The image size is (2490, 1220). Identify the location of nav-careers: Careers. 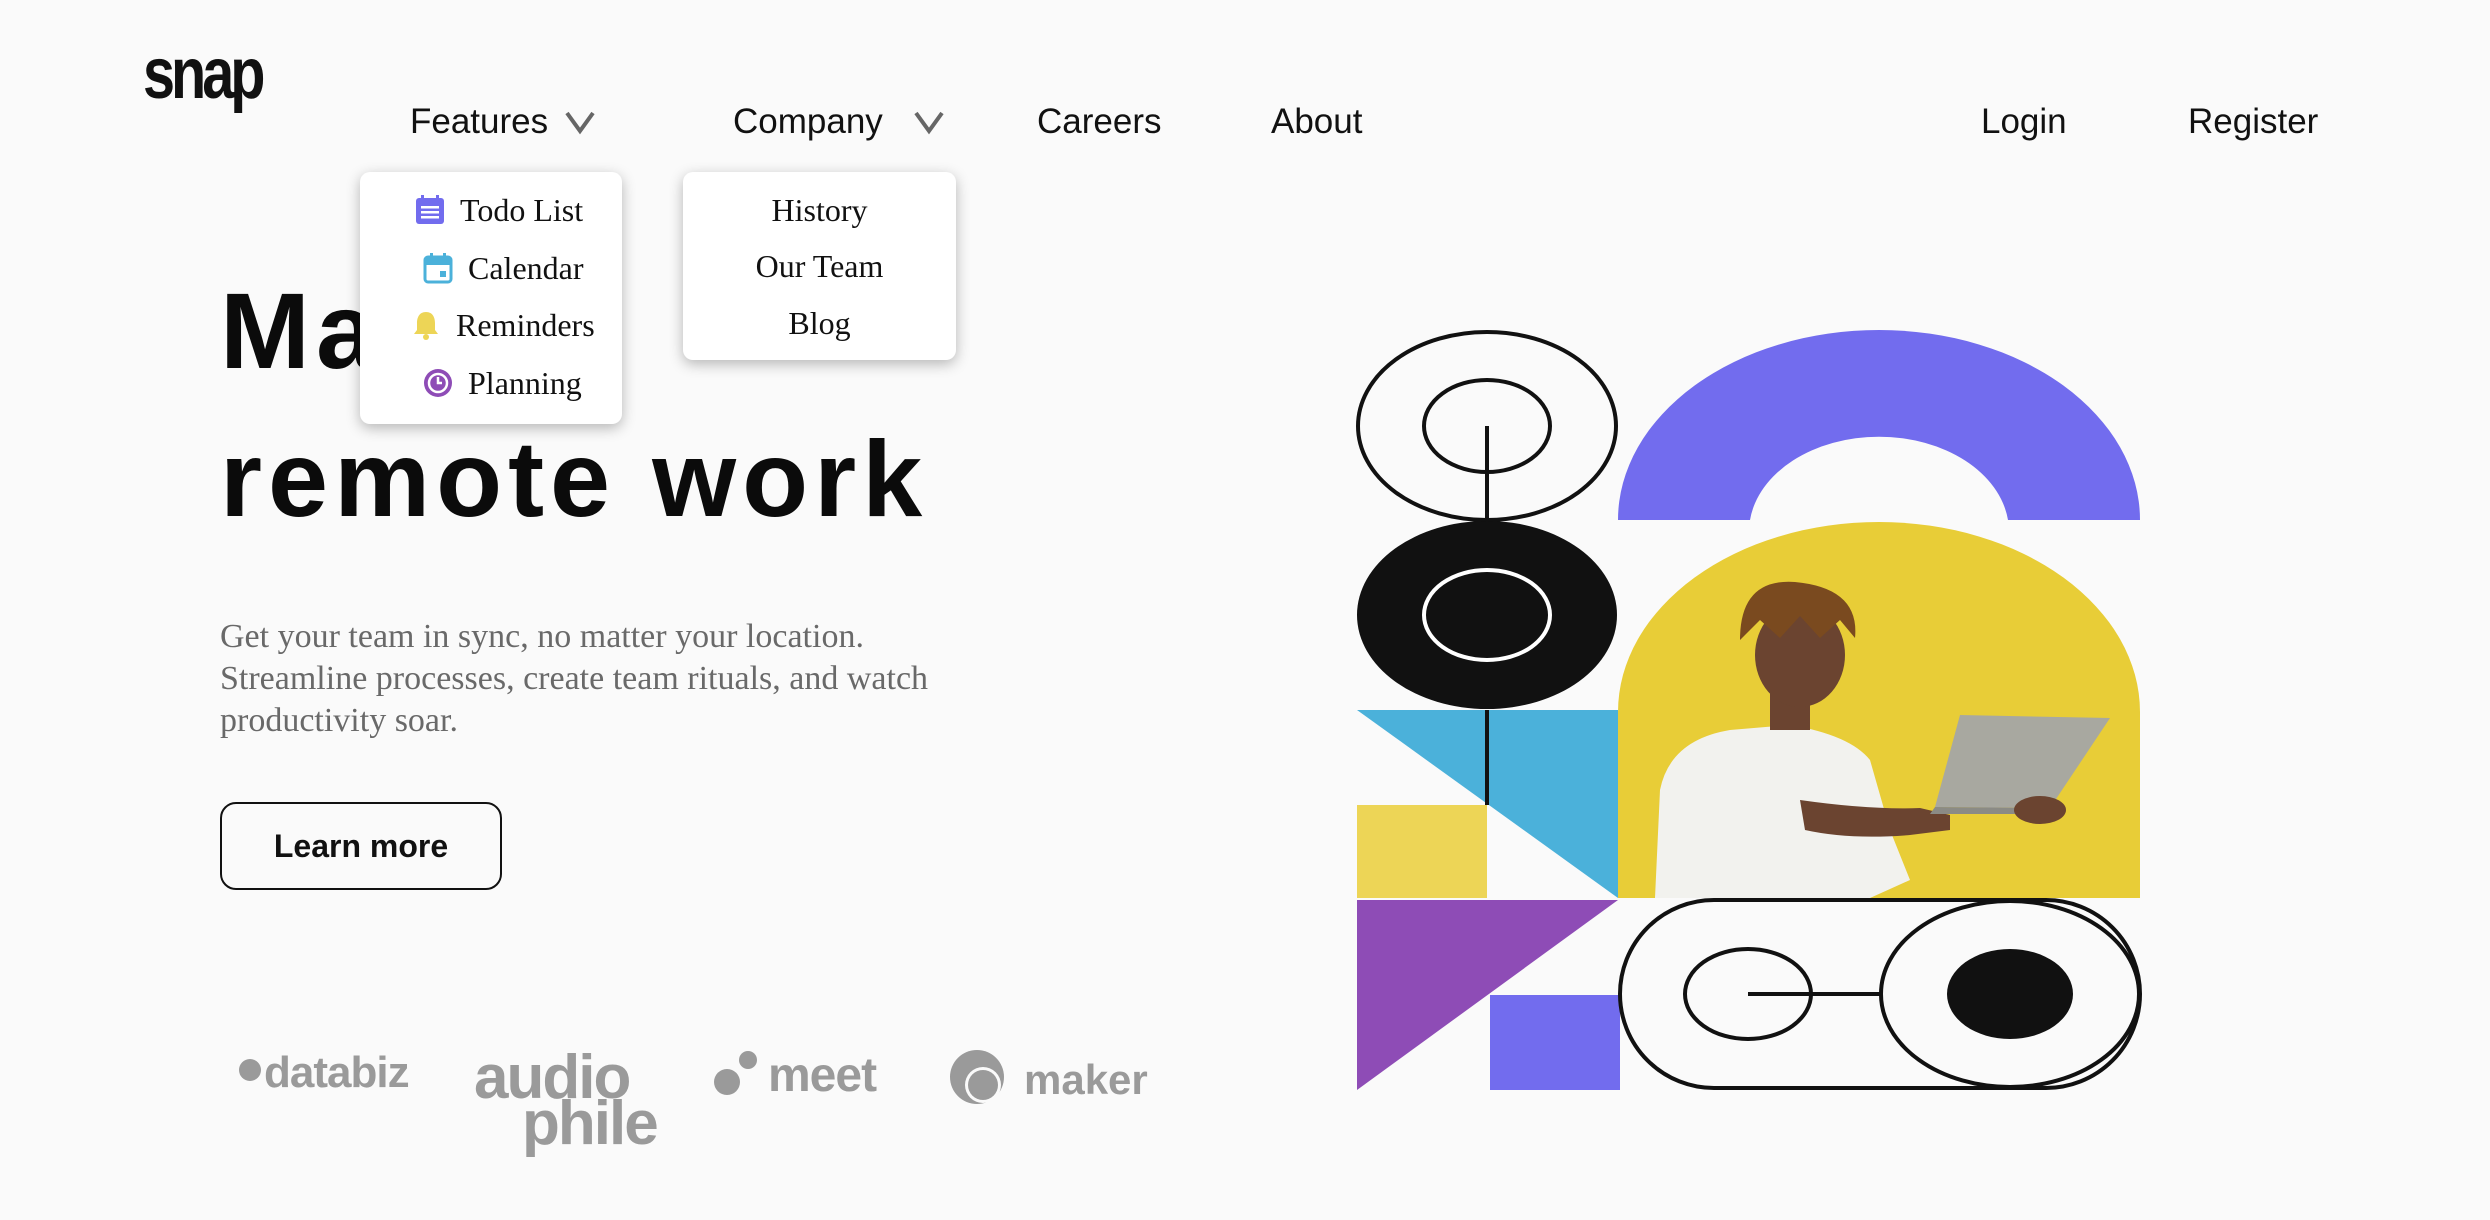
(1099, 122).